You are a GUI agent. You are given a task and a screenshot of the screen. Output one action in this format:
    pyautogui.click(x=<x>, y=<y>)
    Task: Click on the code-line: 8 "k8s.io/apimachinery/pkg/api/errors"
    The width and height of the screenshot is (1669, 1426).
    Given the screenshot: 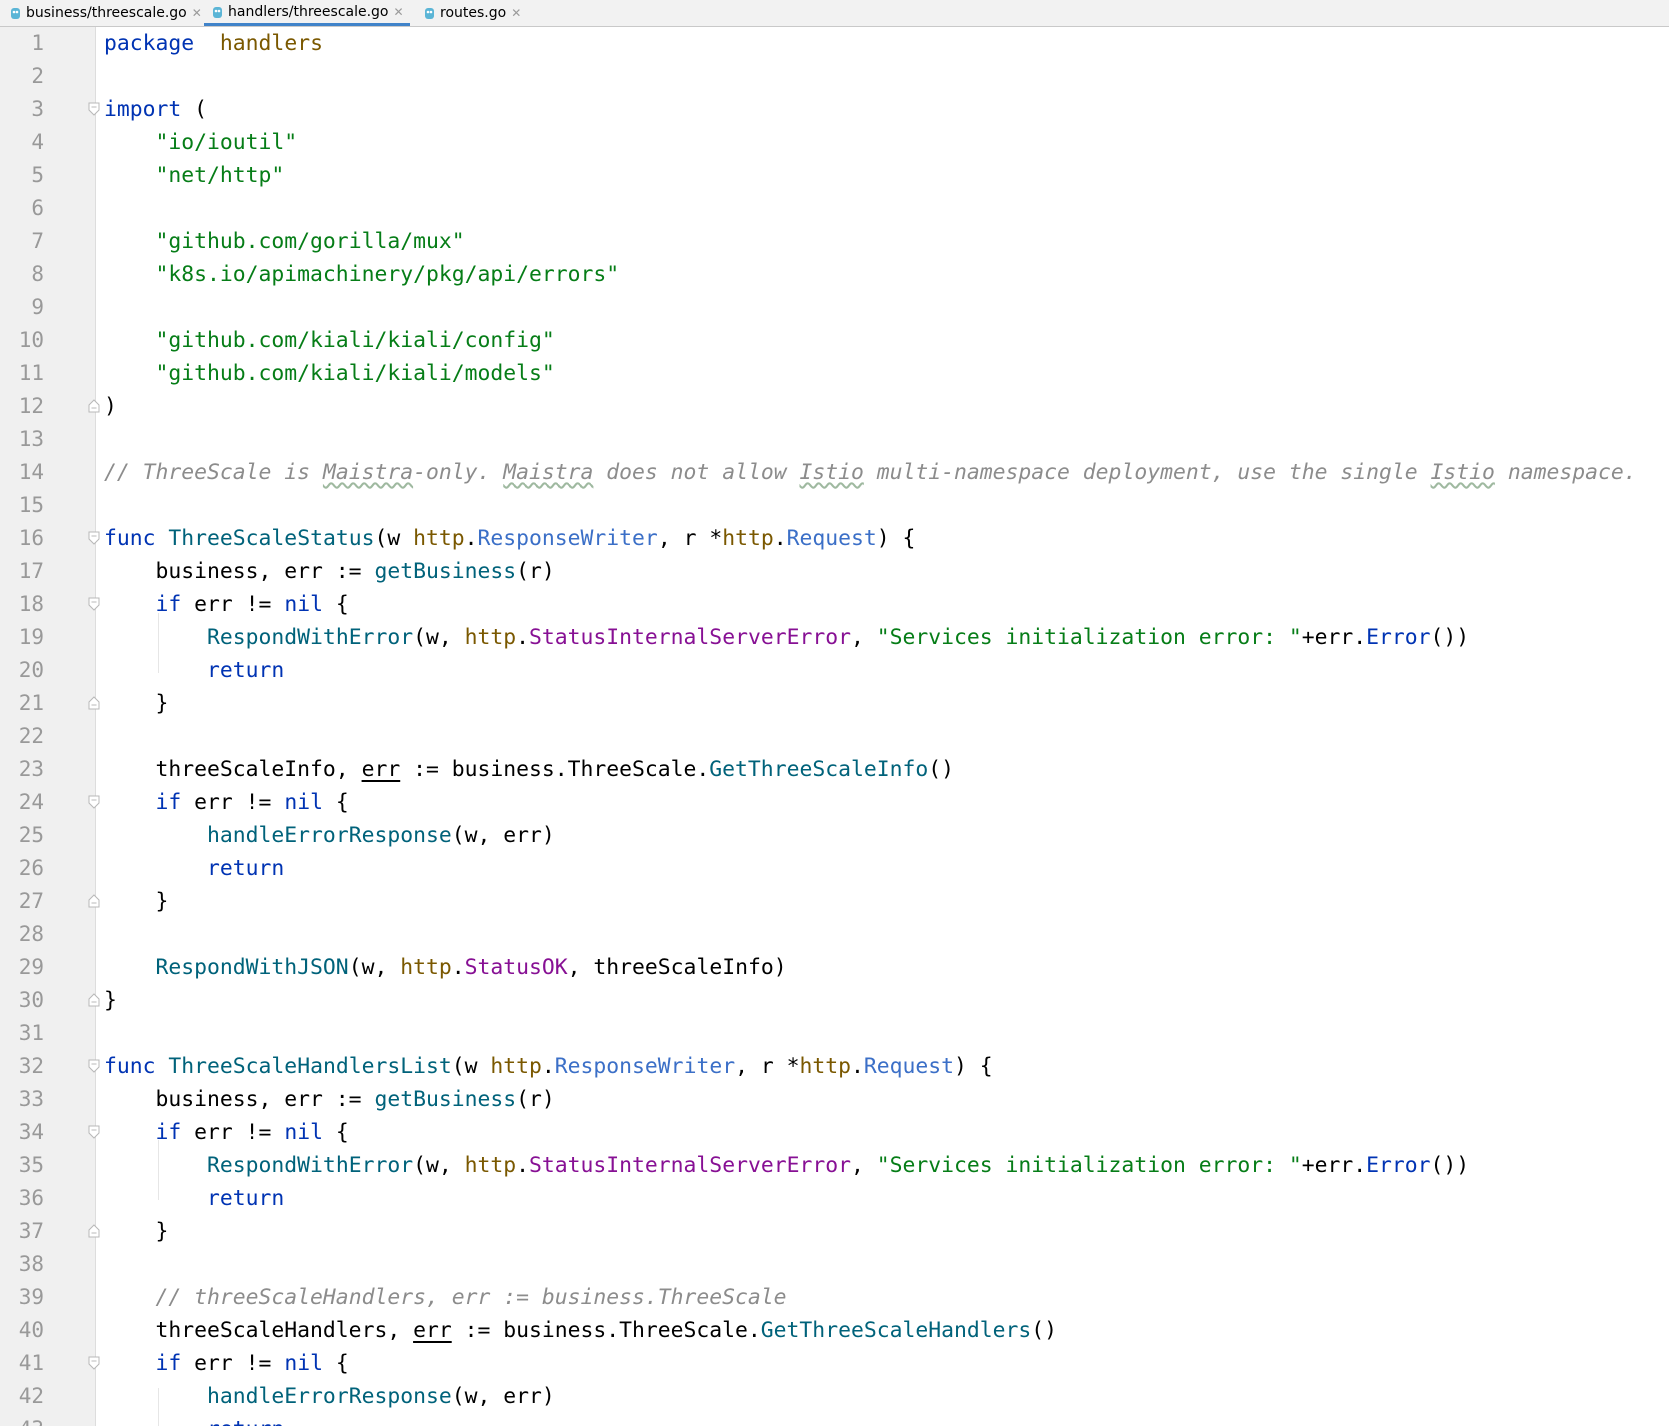 What is the action you would take?
    pyautogui.click(x=834, y=274)
    